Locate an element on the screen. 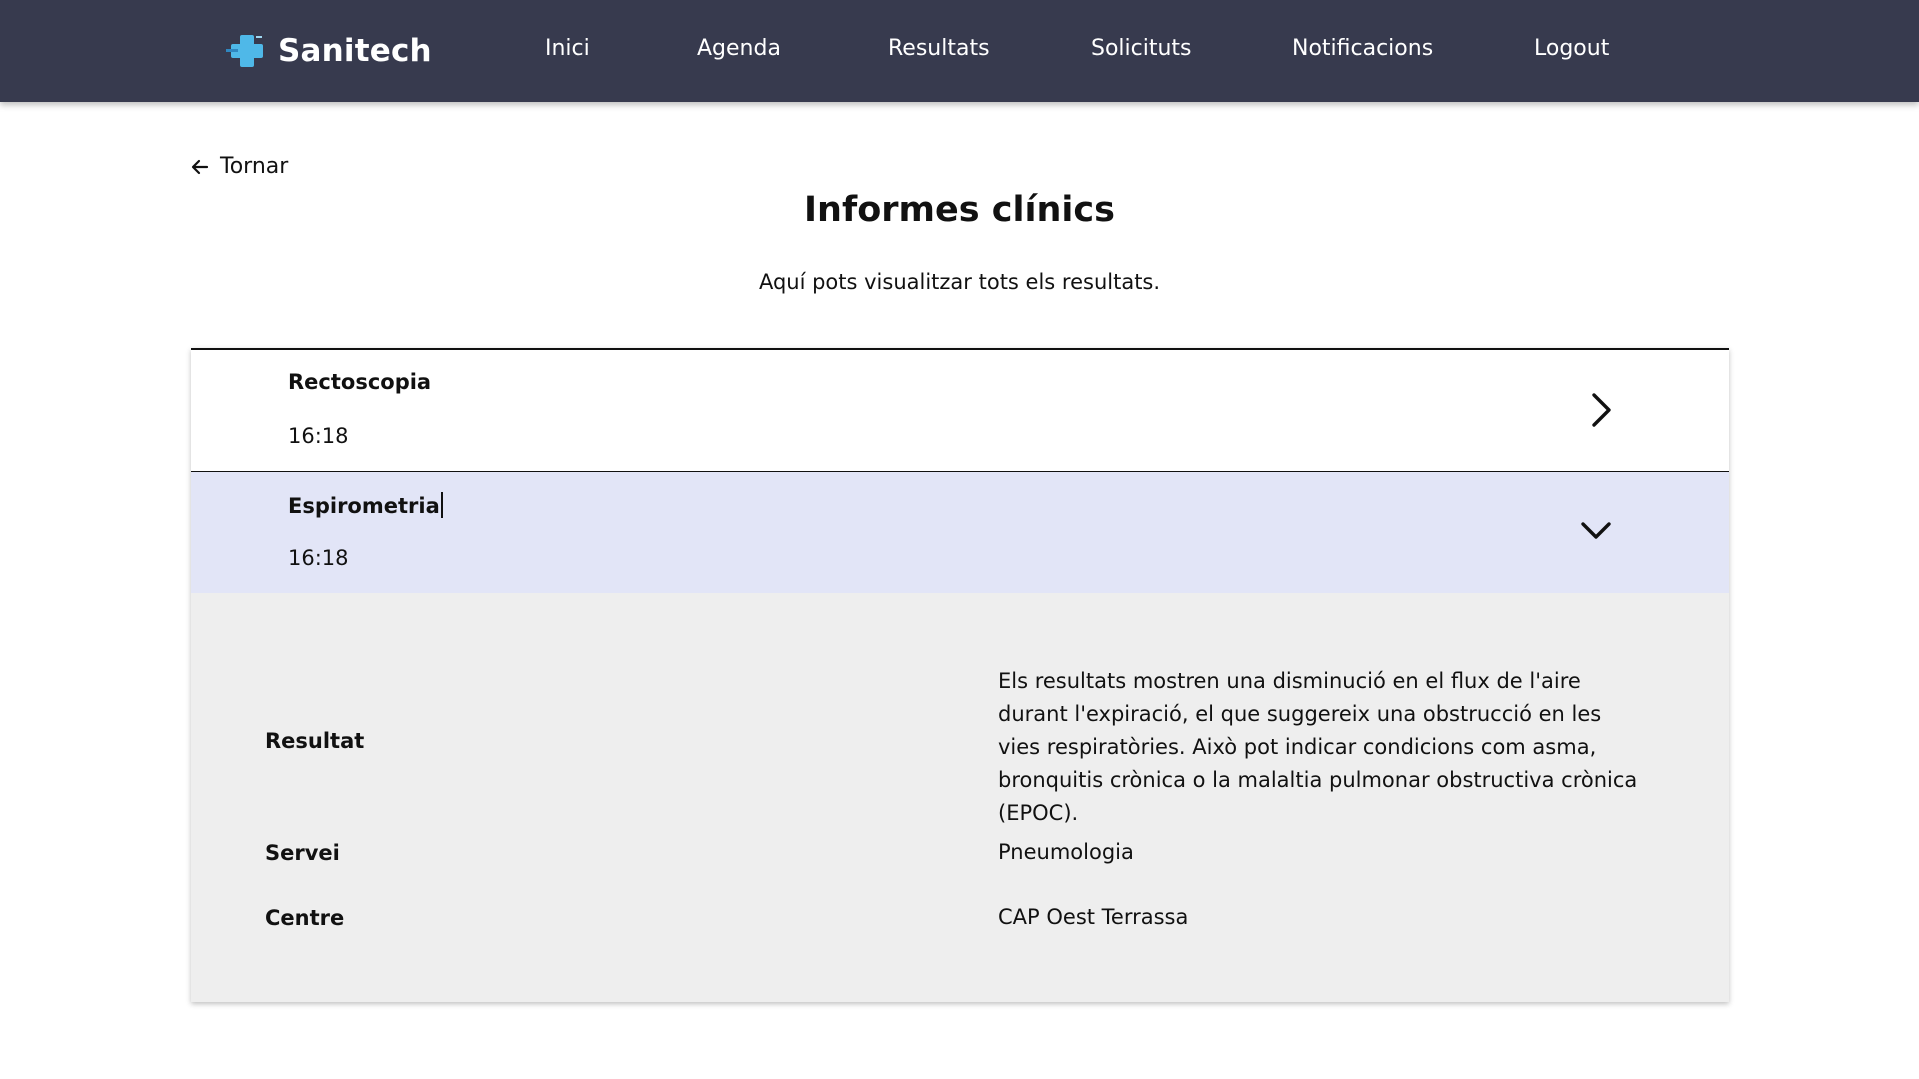 The height and width of the screenshot is (1079, 1919). result-label: Resultat is located at coordinates (315, 741).